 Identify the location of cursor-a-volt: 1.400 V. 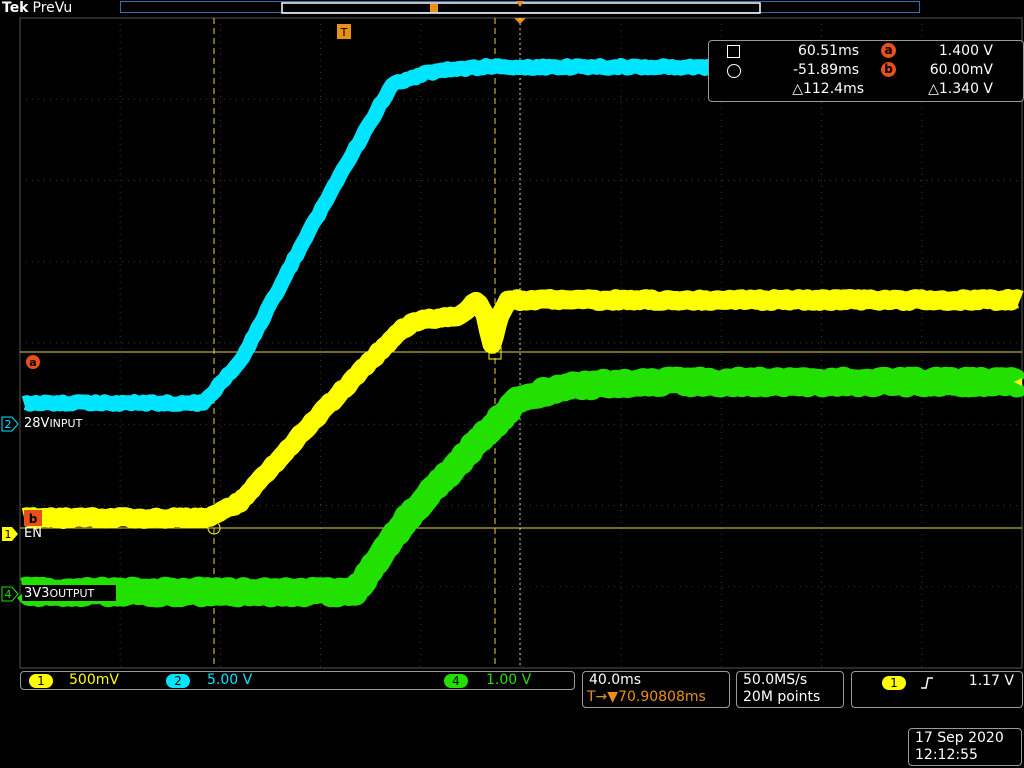
(949, 51).